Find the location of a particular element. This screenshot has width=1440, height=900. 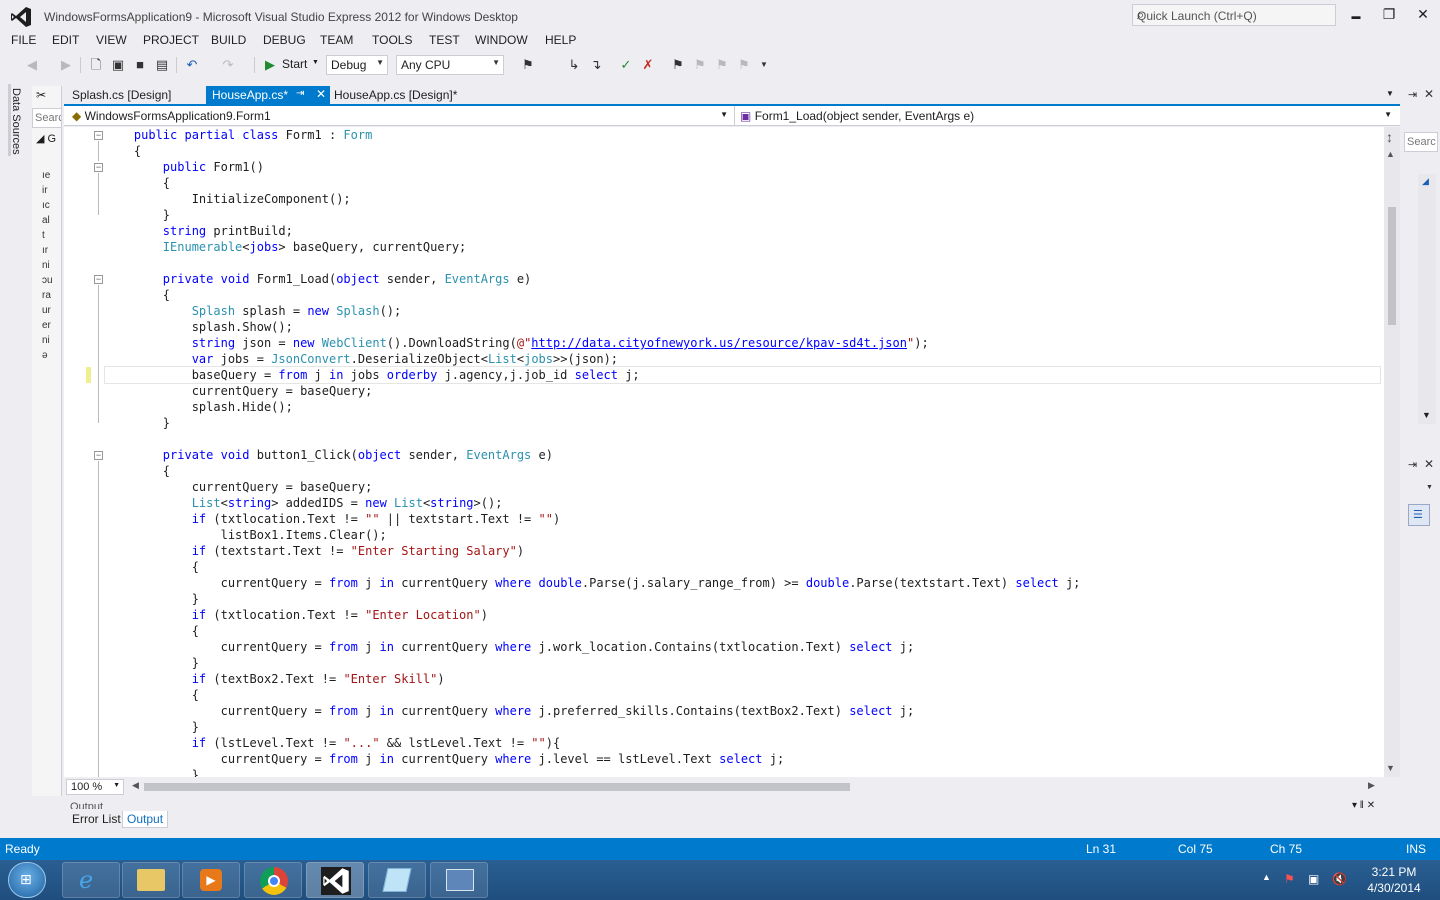

tab-error-list: Error List is located at coordinates (96, 819).